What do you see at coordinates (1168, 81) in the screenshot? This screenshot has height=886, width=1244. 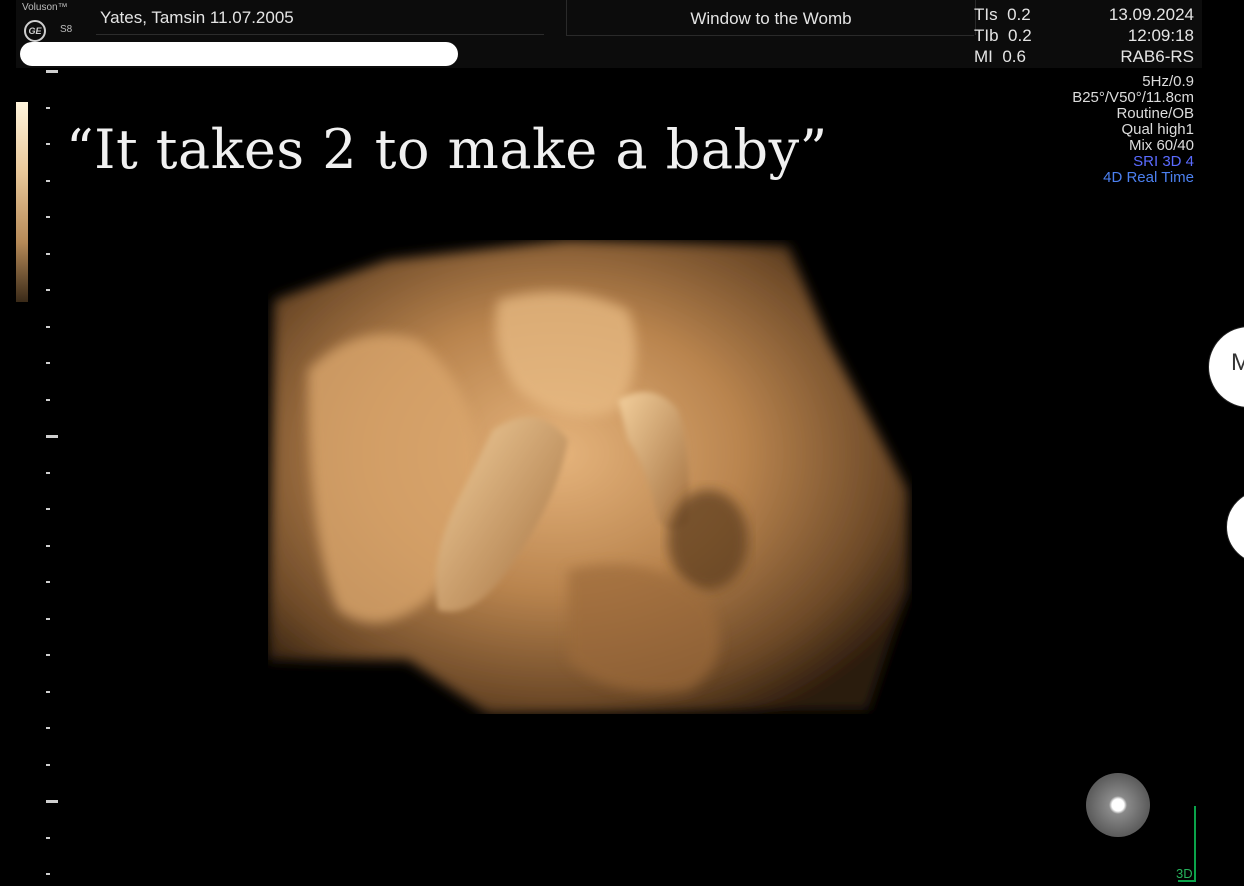 I see `frame-rate: 5Hz/0.9` at bounding box center [1168, 81].